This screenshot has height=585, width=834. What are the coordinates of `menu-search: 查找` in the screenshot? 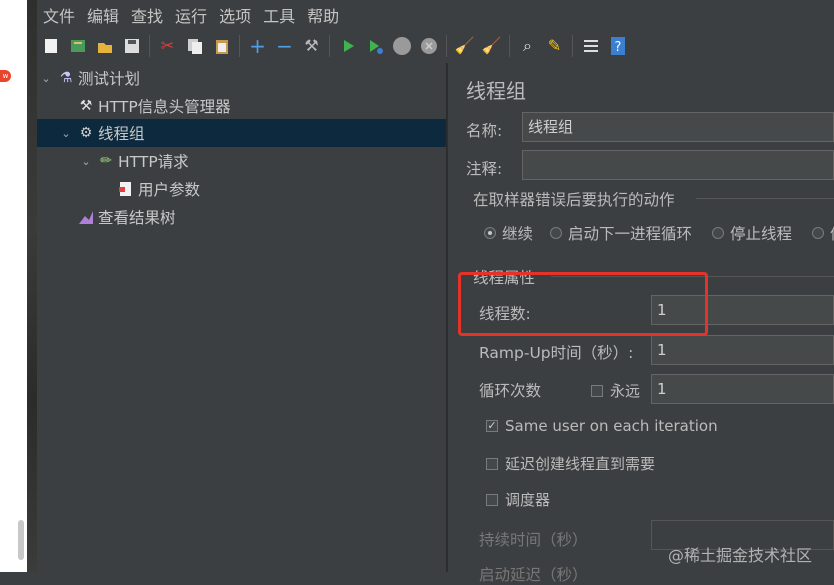 It's located at (147, 15).